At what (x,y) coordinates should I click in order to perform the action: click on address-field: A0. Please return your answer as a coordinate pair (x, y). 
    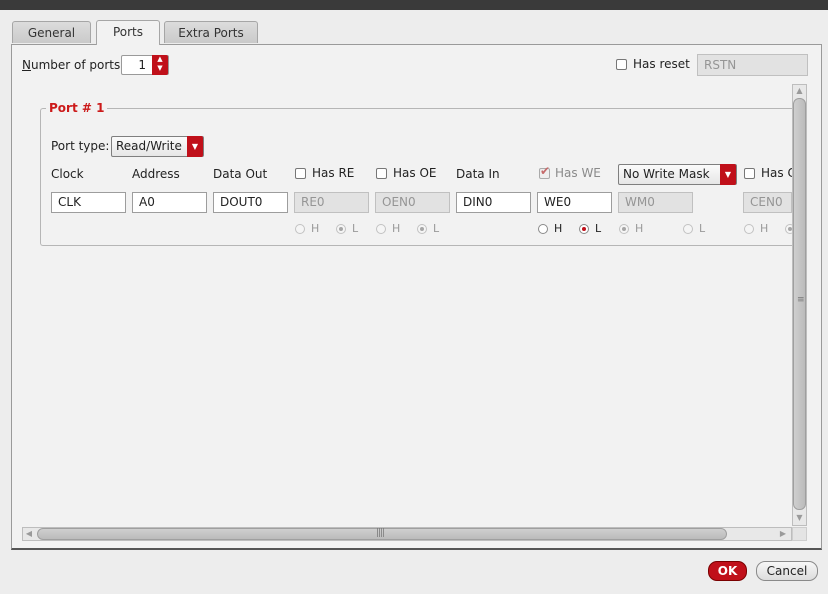
    Looking at the image, I should click on (169, 202).